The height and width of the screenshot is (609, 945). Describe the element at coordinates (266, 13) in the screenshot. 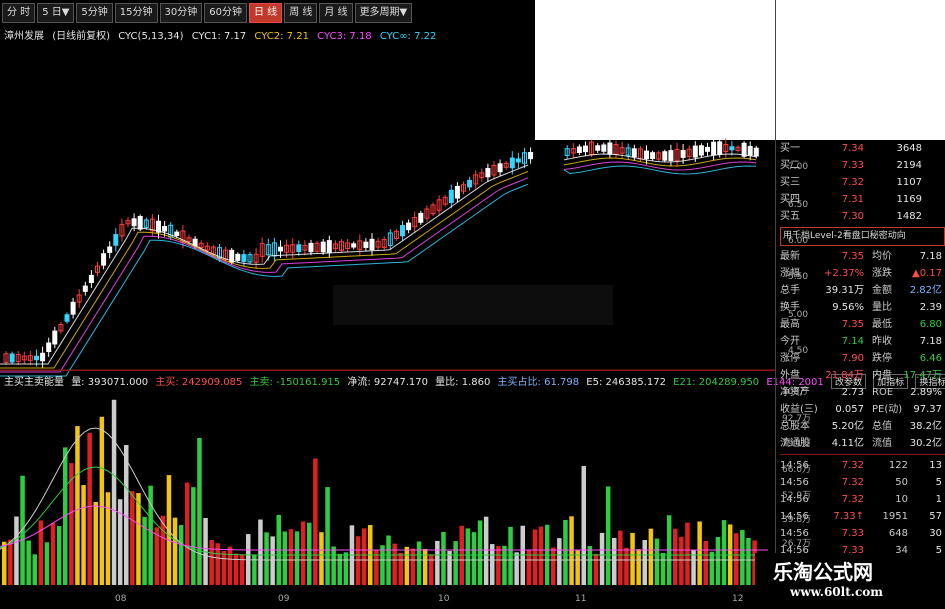

I see `period-tab: 日 线` at that location.